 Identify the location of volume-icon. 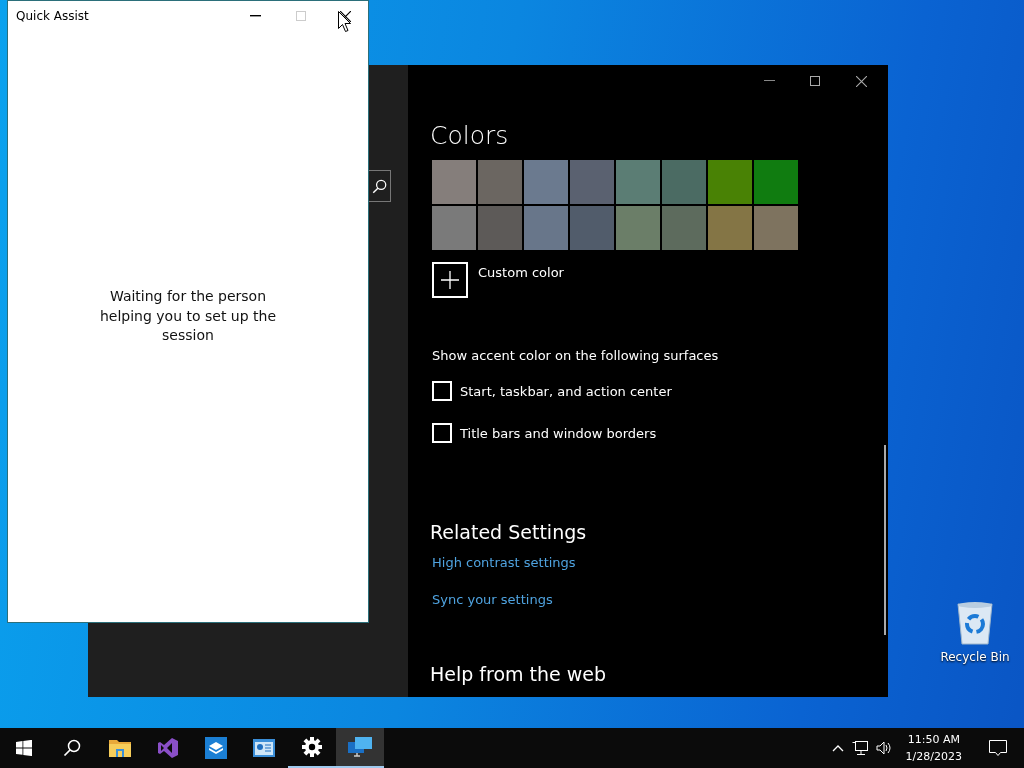
(883, 748).